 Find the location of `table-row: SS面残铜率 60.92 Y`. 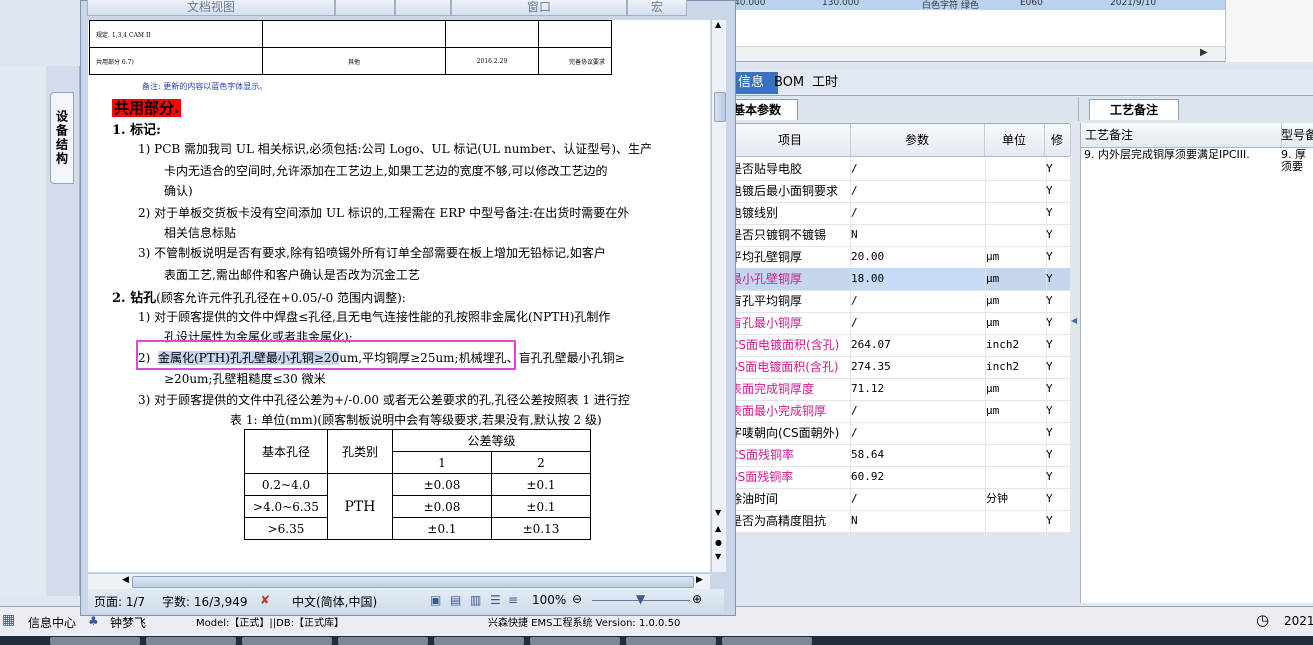

table-row: SS面残铜率 60.92 Y is located at coordinates (901, 477).